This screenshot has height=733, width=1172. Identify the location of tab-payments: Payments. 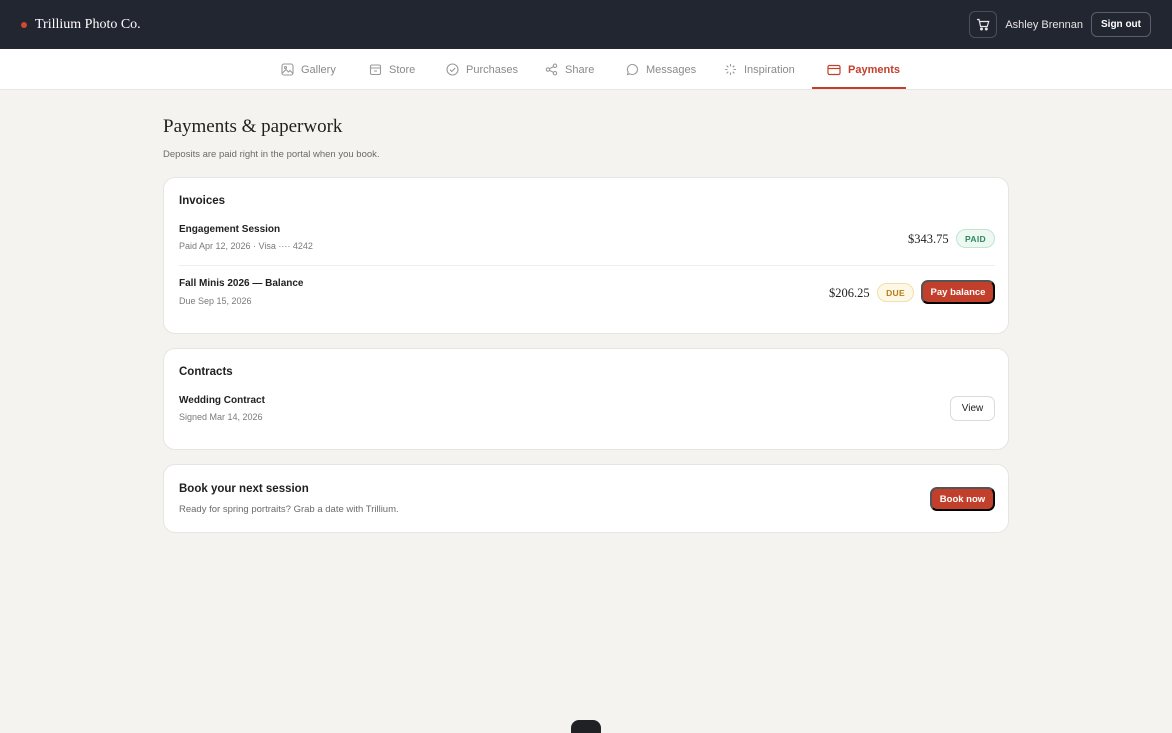
(863, 69).